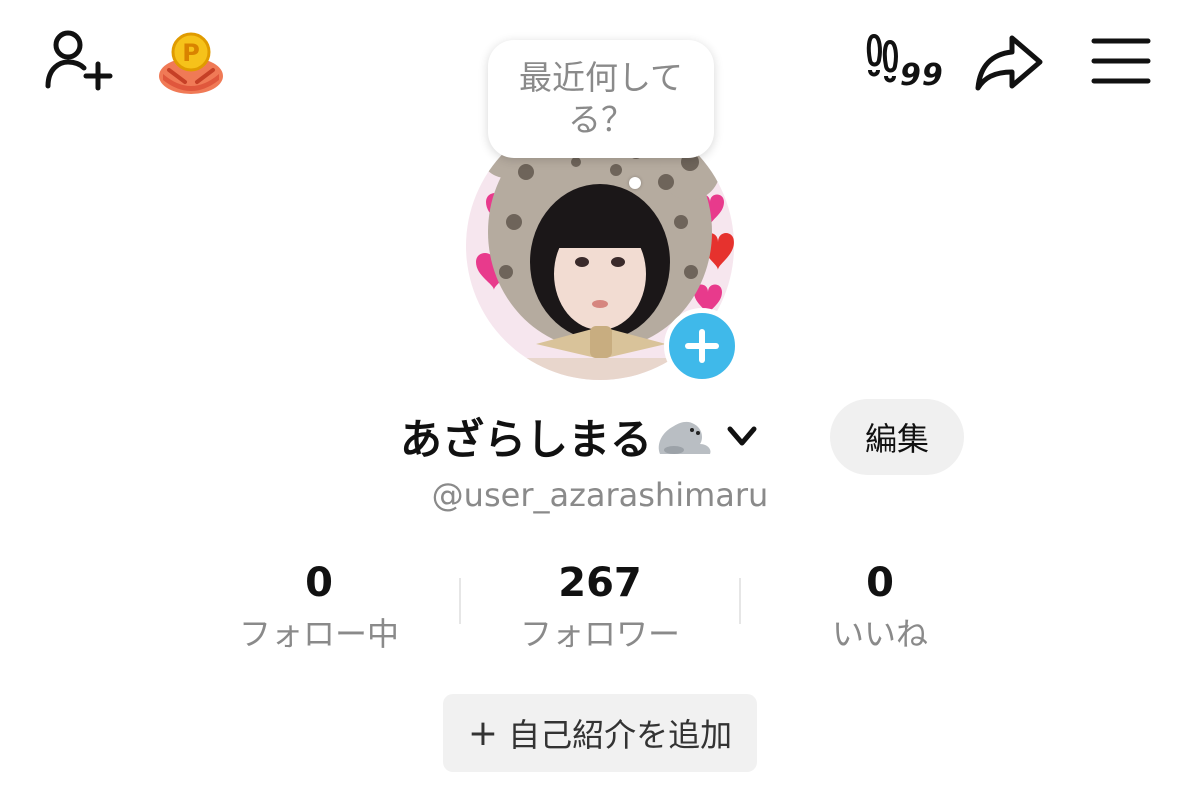 The image size is (1200, 806). I want to click on plus-icon, so click(702, 346).